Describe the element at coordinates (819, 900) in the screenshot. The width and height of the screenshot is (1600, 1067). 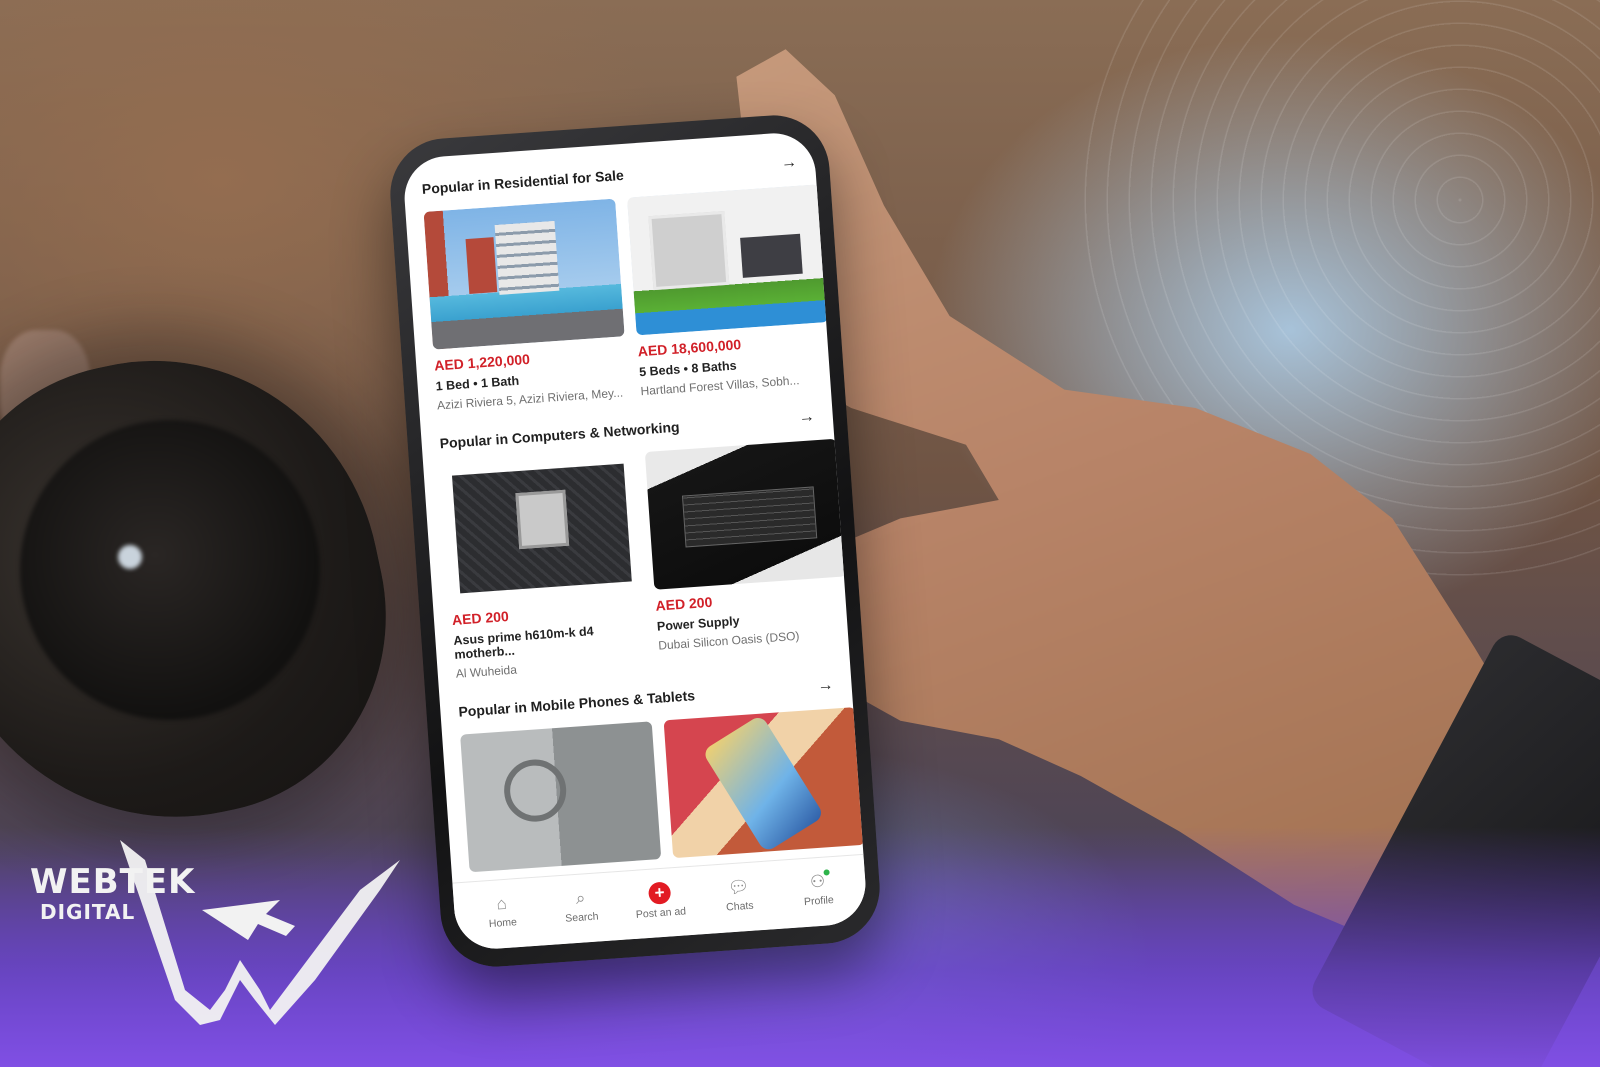
I see `nav-label: Profile` at that location.